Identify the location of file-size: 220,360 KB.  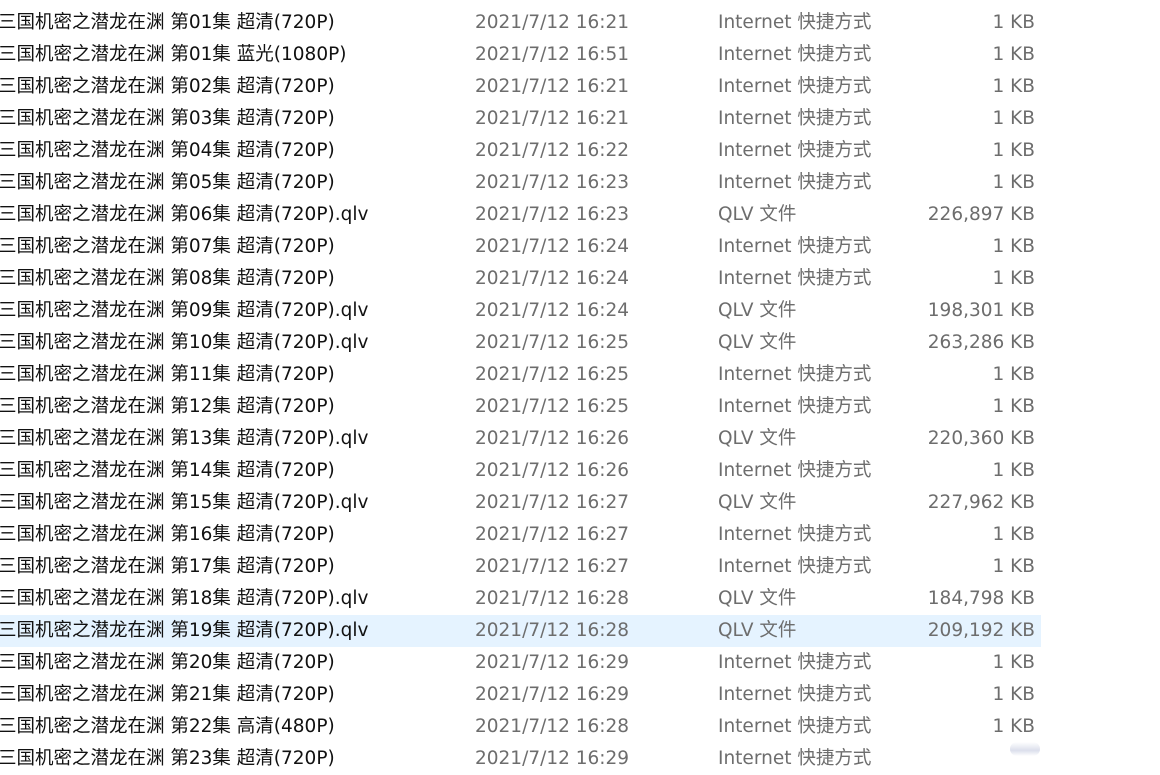
(981, 438).